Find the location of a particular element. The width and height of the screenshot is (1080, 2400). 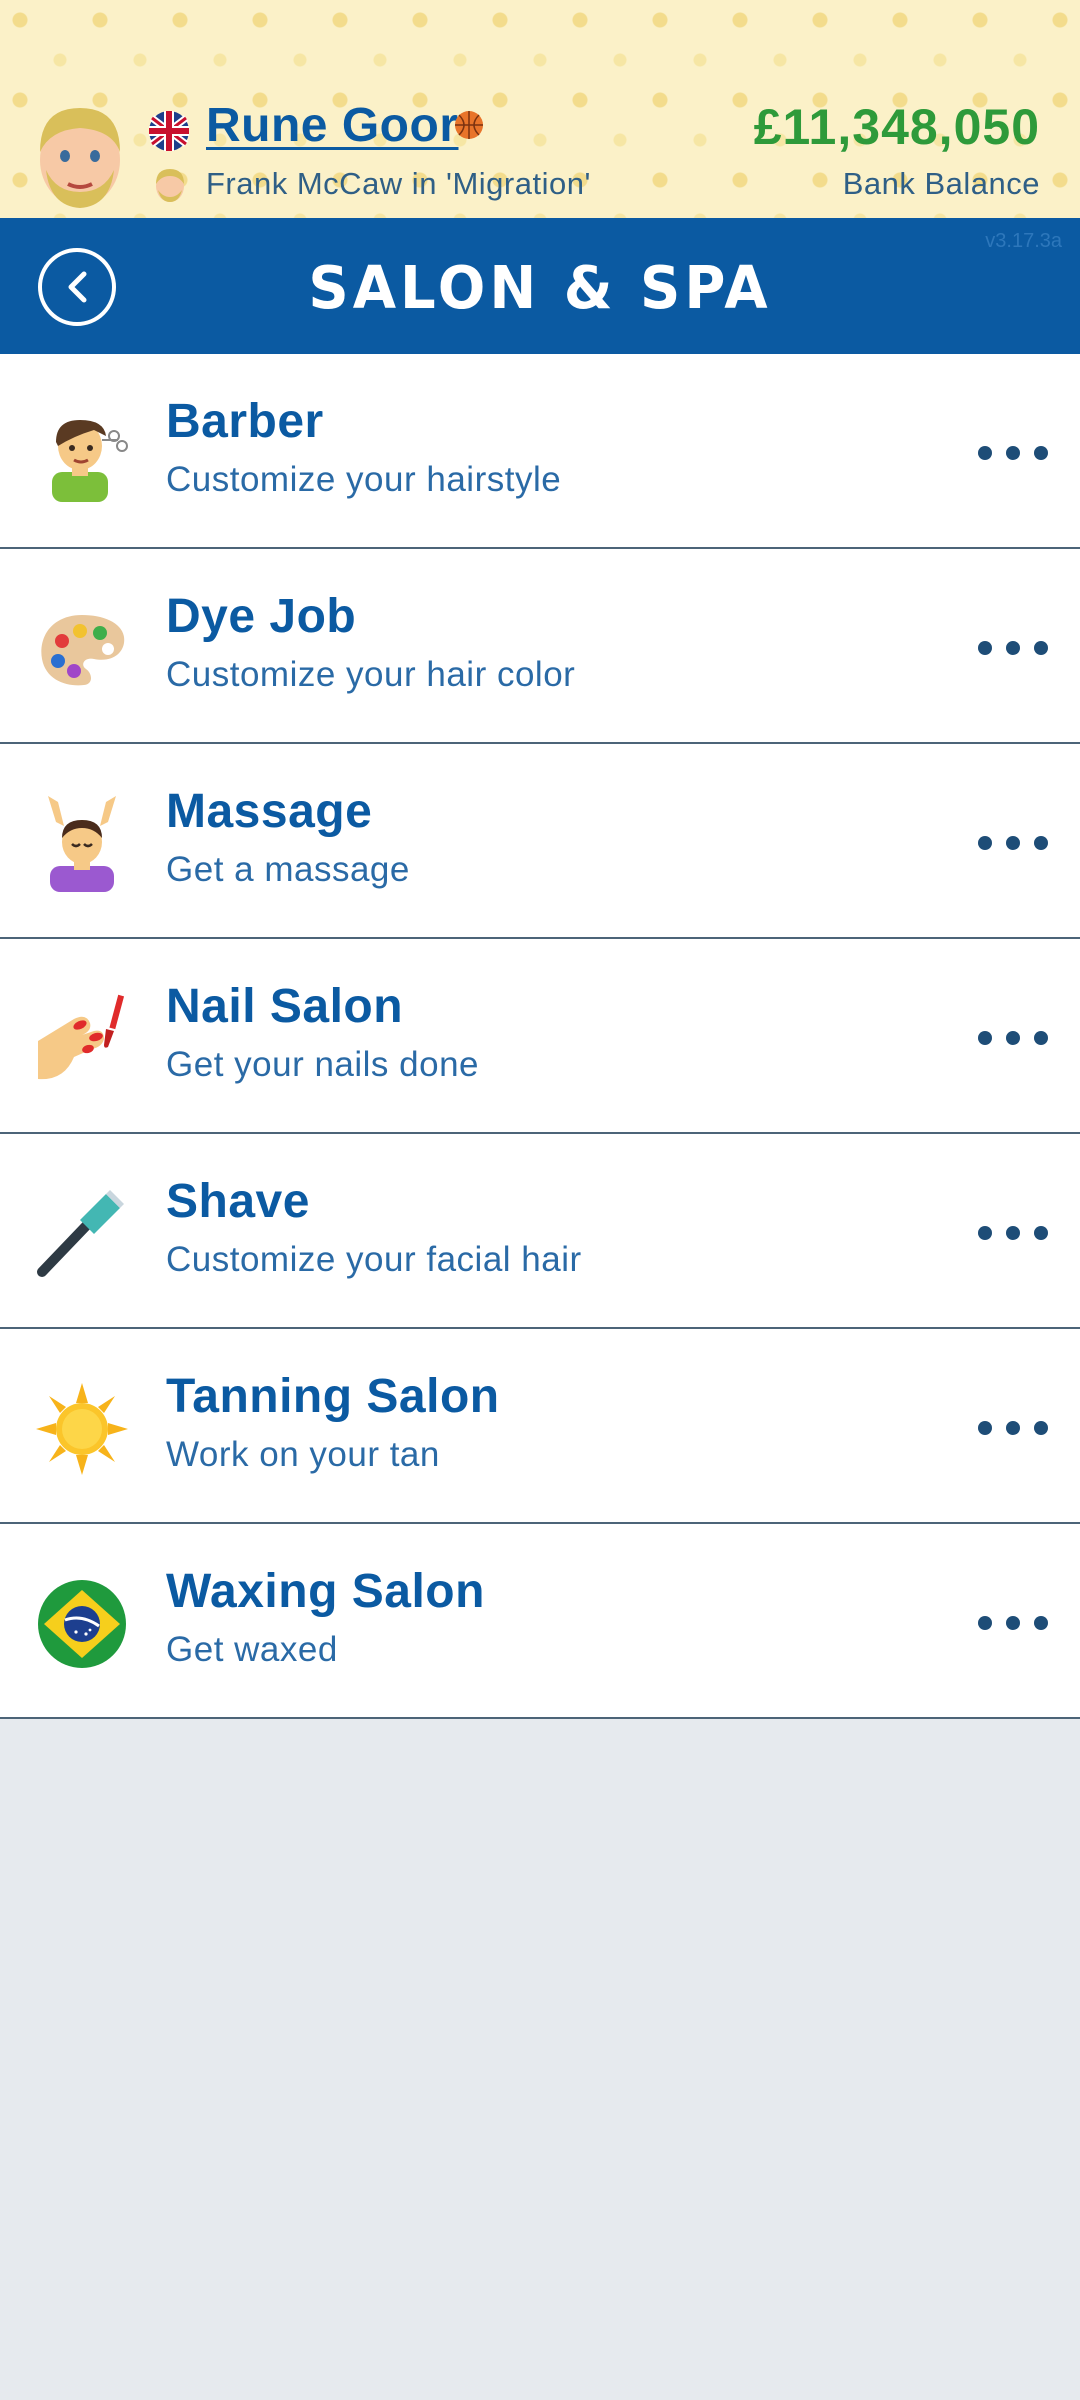

player-avatar-icon is located at coordinates (80, 156).